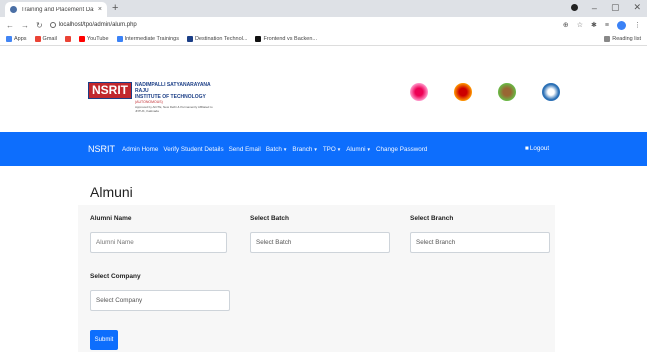  I want to click on reading-mode-icon: ≡, so click(607, 25).